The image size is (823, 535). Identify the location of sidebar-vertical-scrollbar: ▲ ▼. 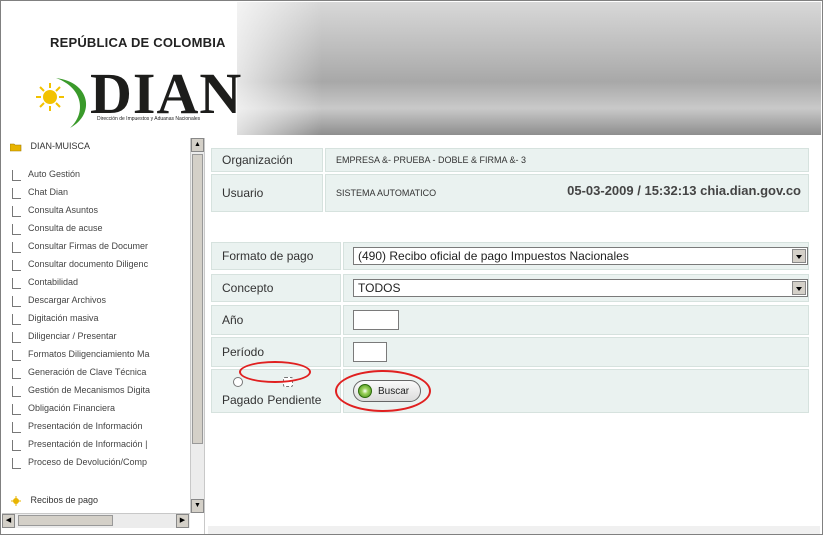
(197, 325).